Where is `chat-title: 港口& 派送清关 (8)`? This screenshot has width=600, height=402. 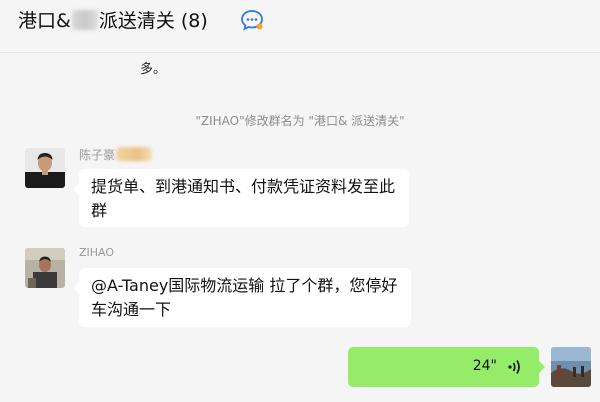
chat-title: 港口& 派送清关 (8) is located at coordinates (113, 19).